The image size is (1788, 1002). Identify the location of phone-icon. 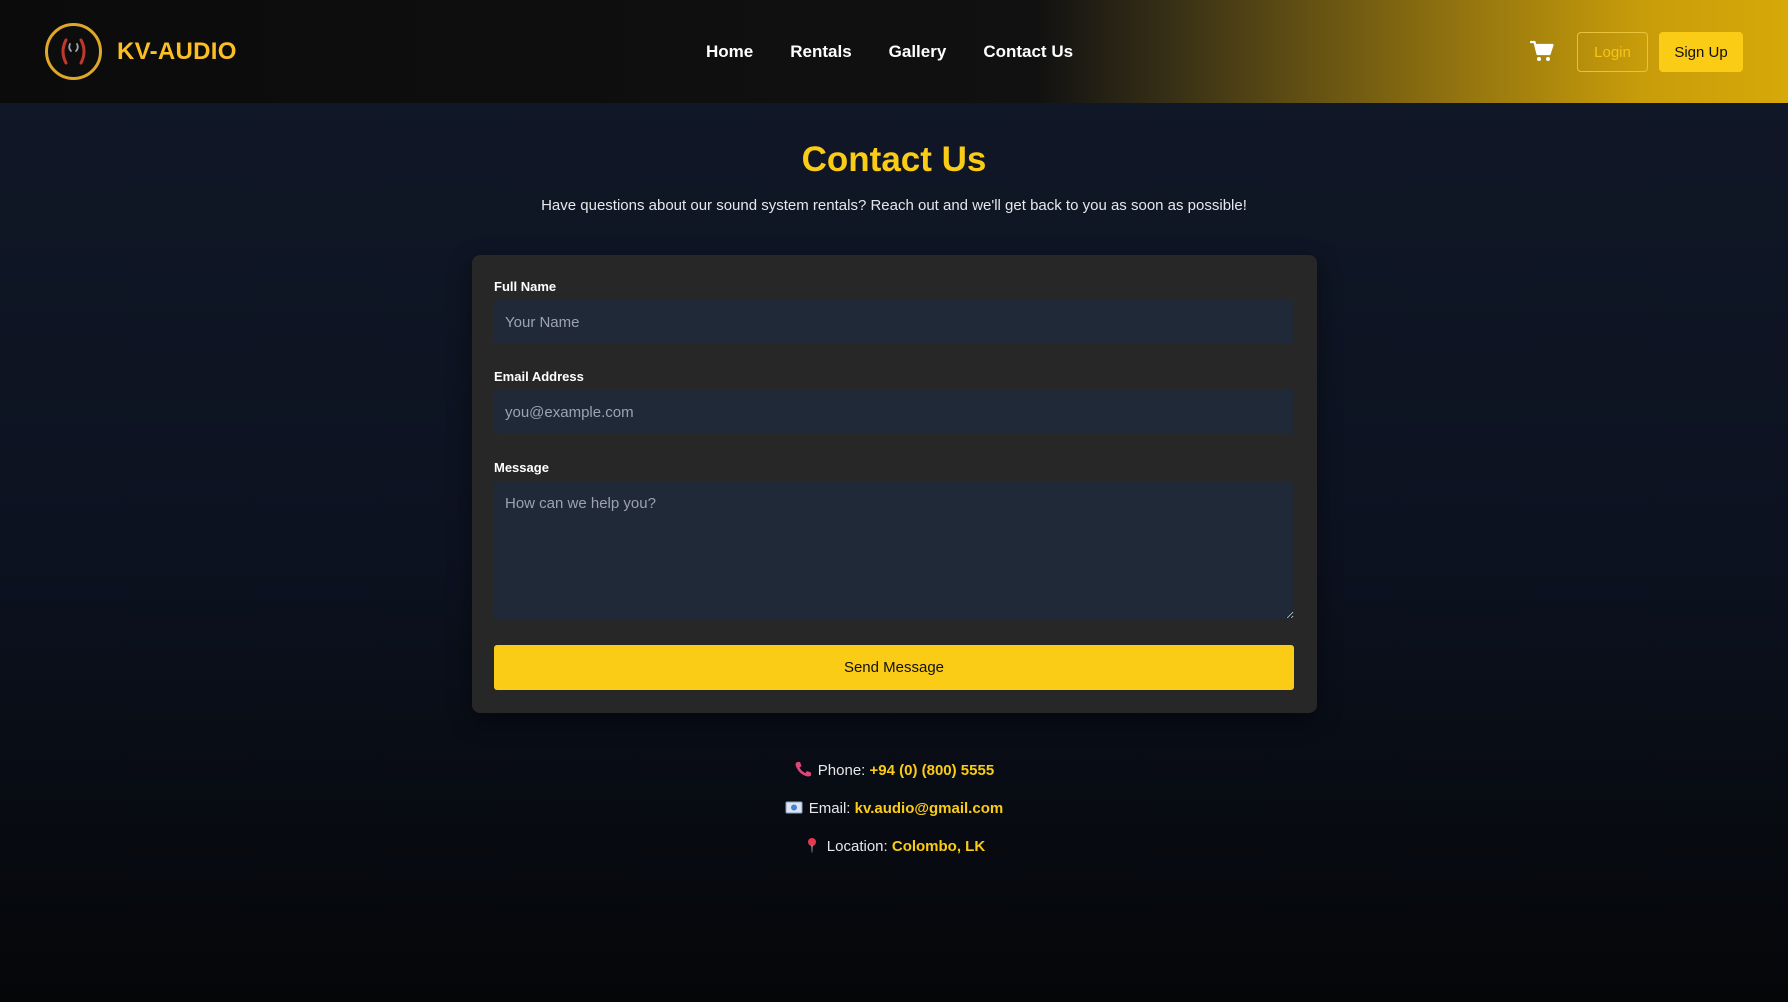
(803, 769).